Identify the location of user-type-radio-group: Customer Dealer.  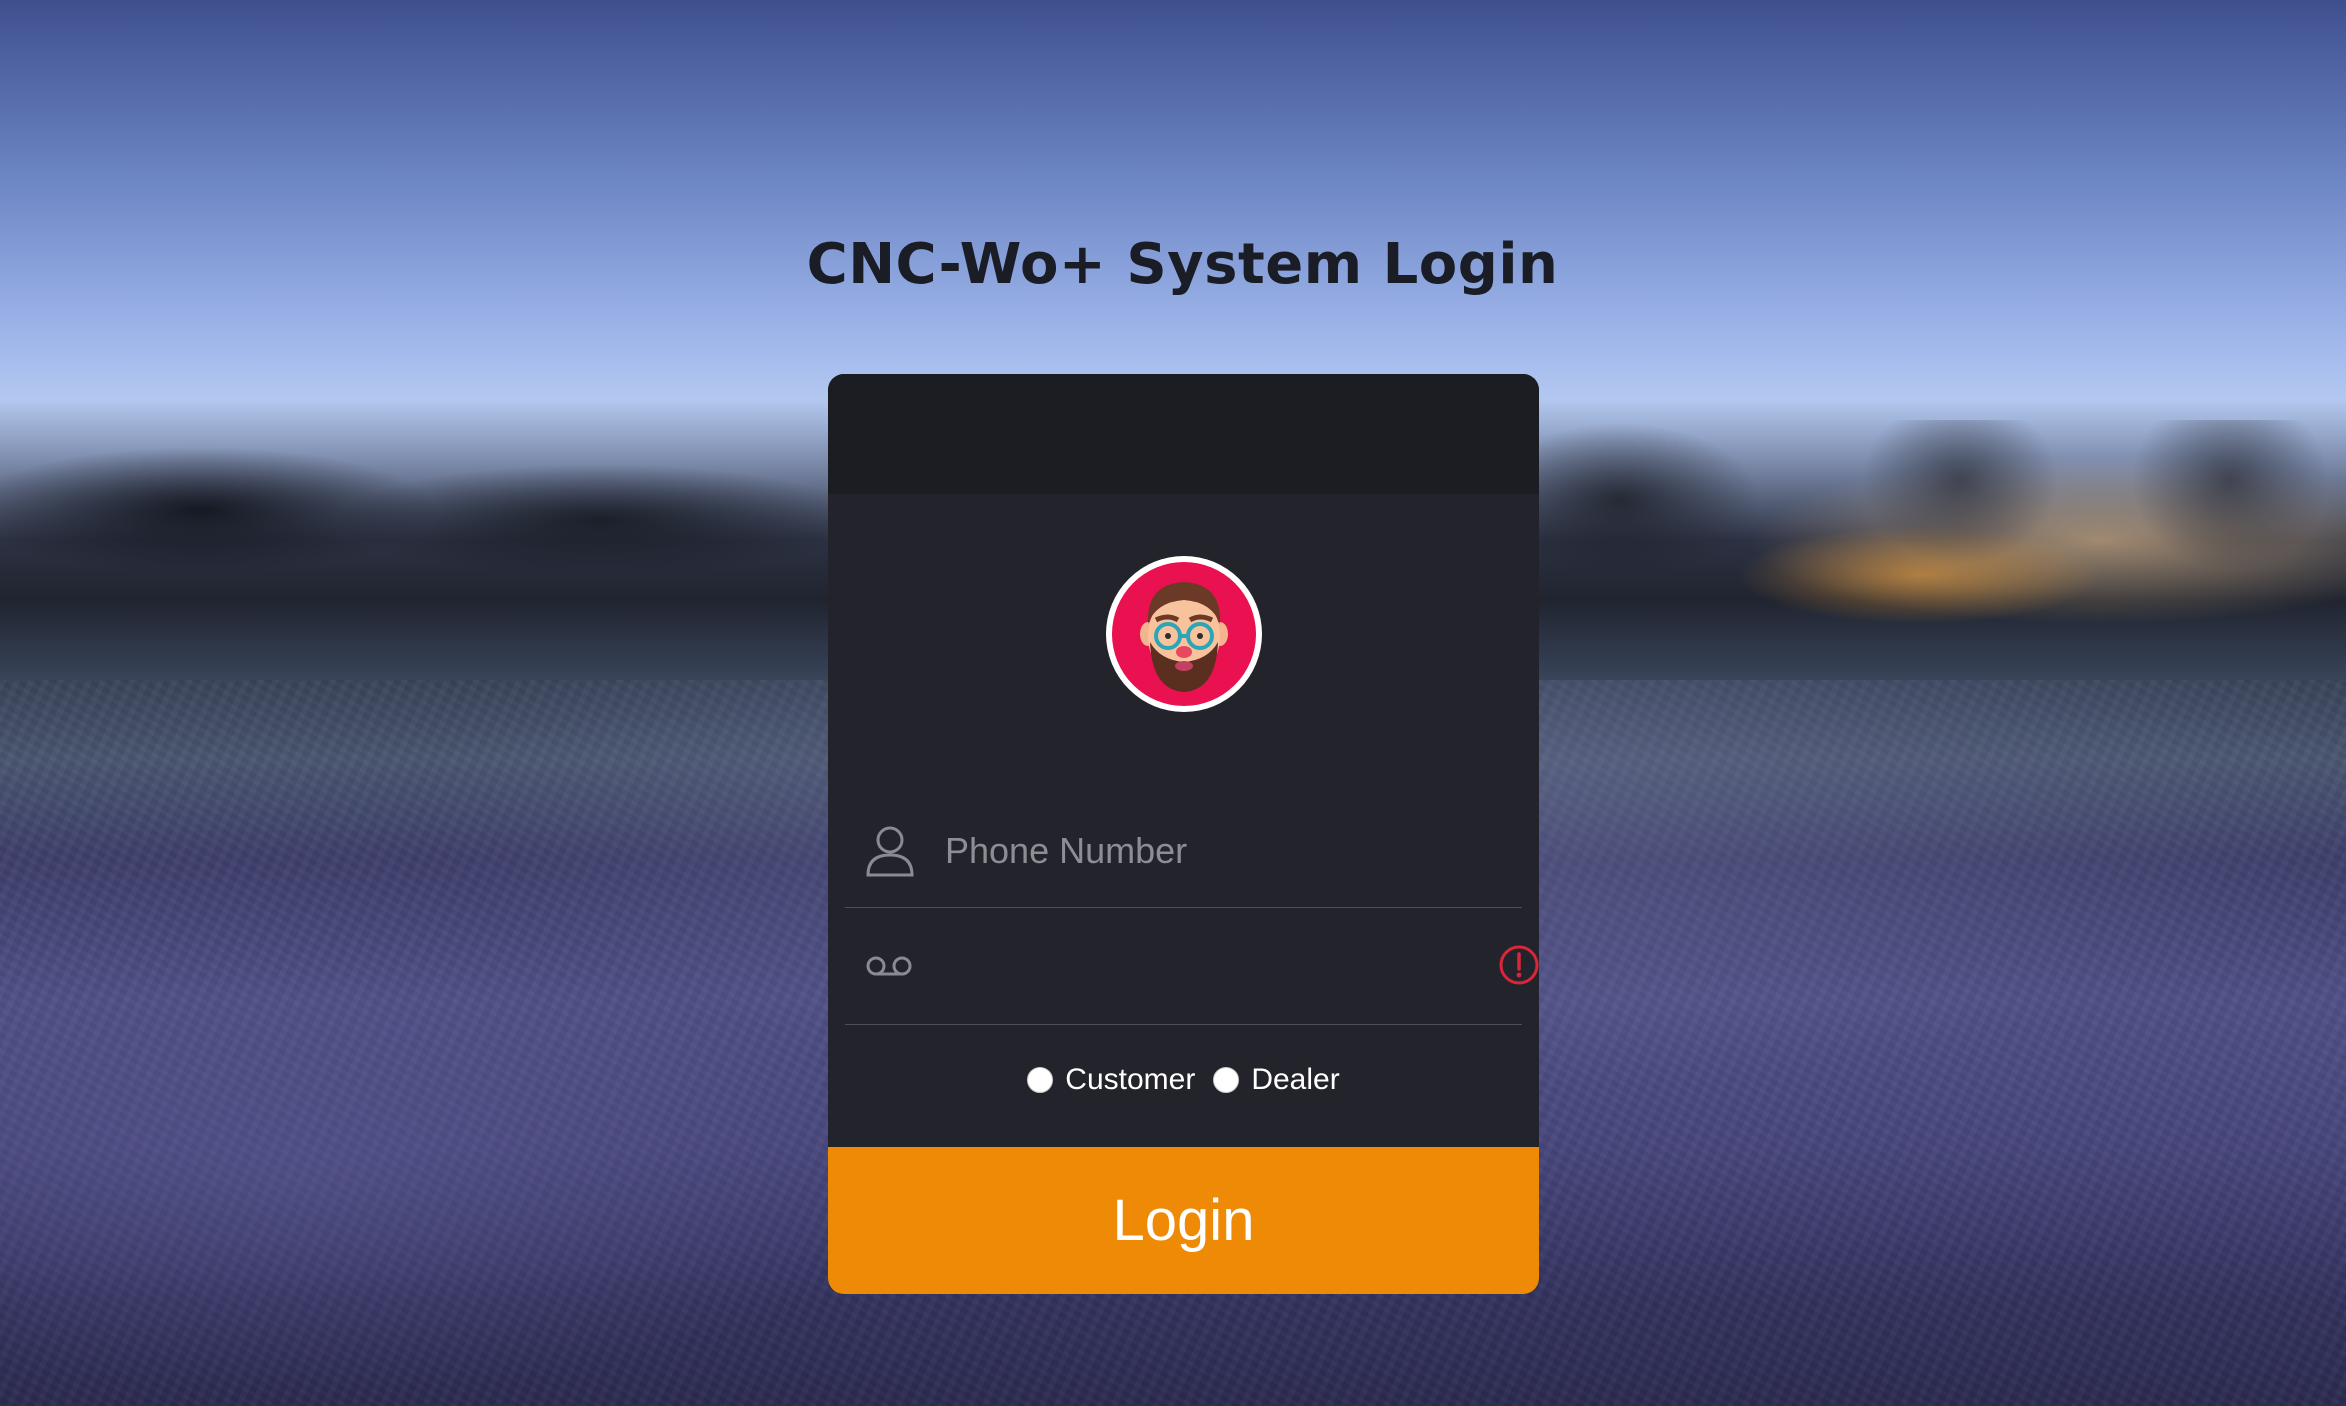
(1183, 1080).